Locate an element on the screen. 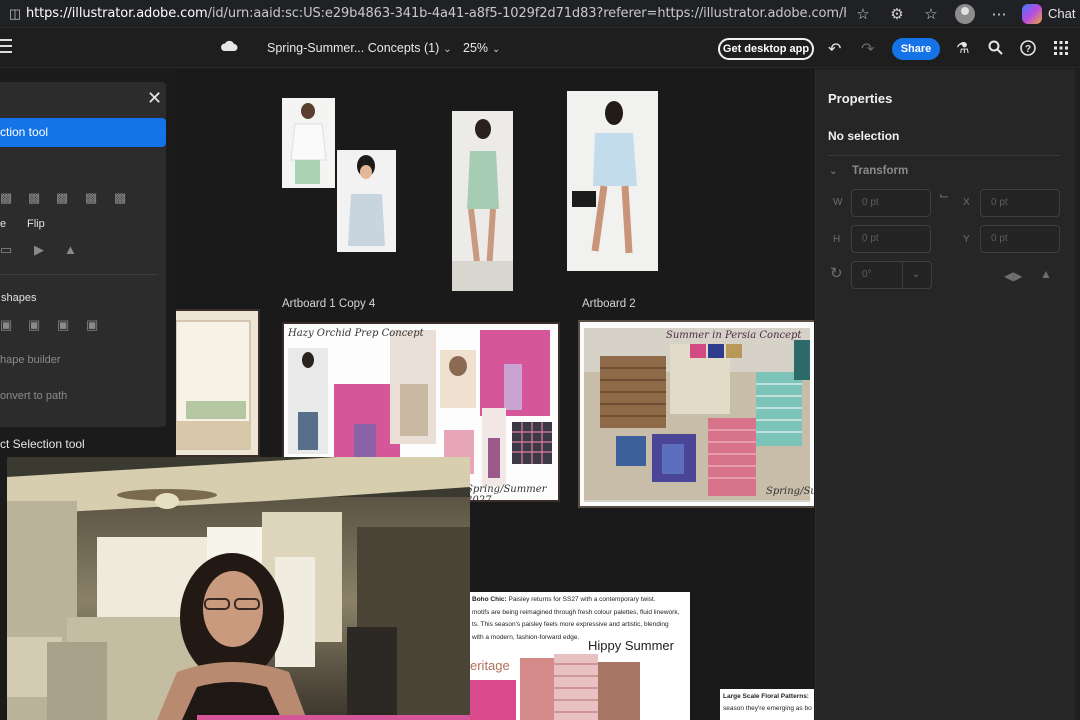 The width and height of the screenshot is (1080, 720). direct-selection-tool-item: ct Selection tool is located at coordinates (42, 444).